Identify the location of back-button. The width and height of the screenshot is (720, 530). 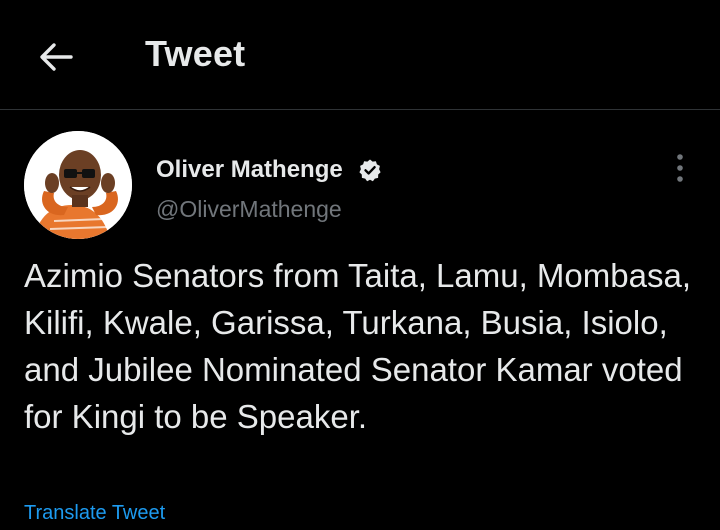
(56, 57).